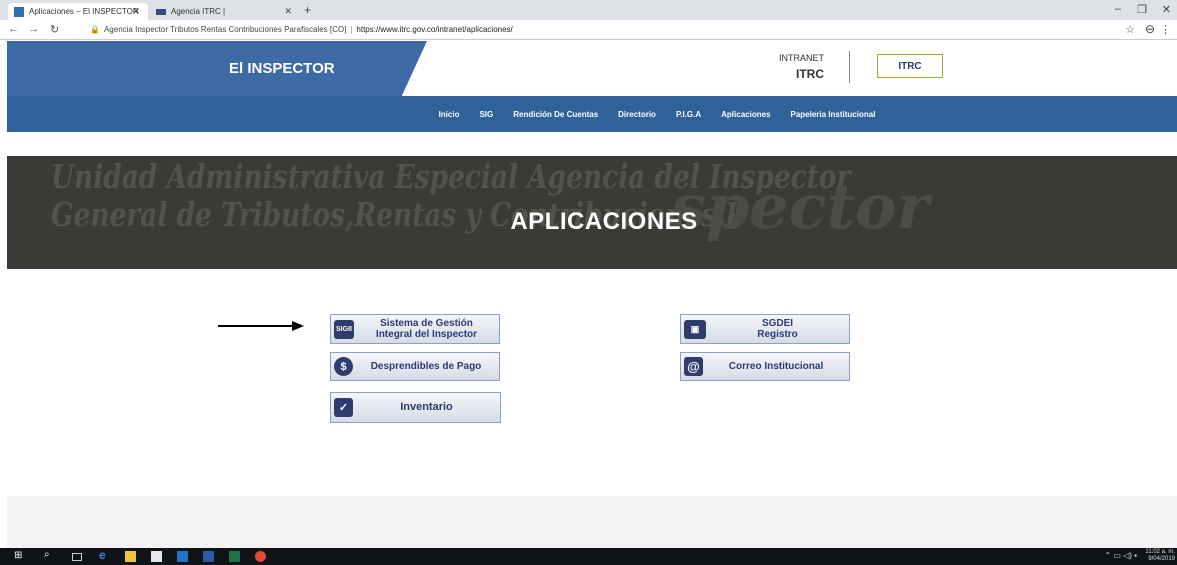  Describe the element at coordinates (261, 326) in the screenshot. I see `pointer-arrow-icon` at that location.